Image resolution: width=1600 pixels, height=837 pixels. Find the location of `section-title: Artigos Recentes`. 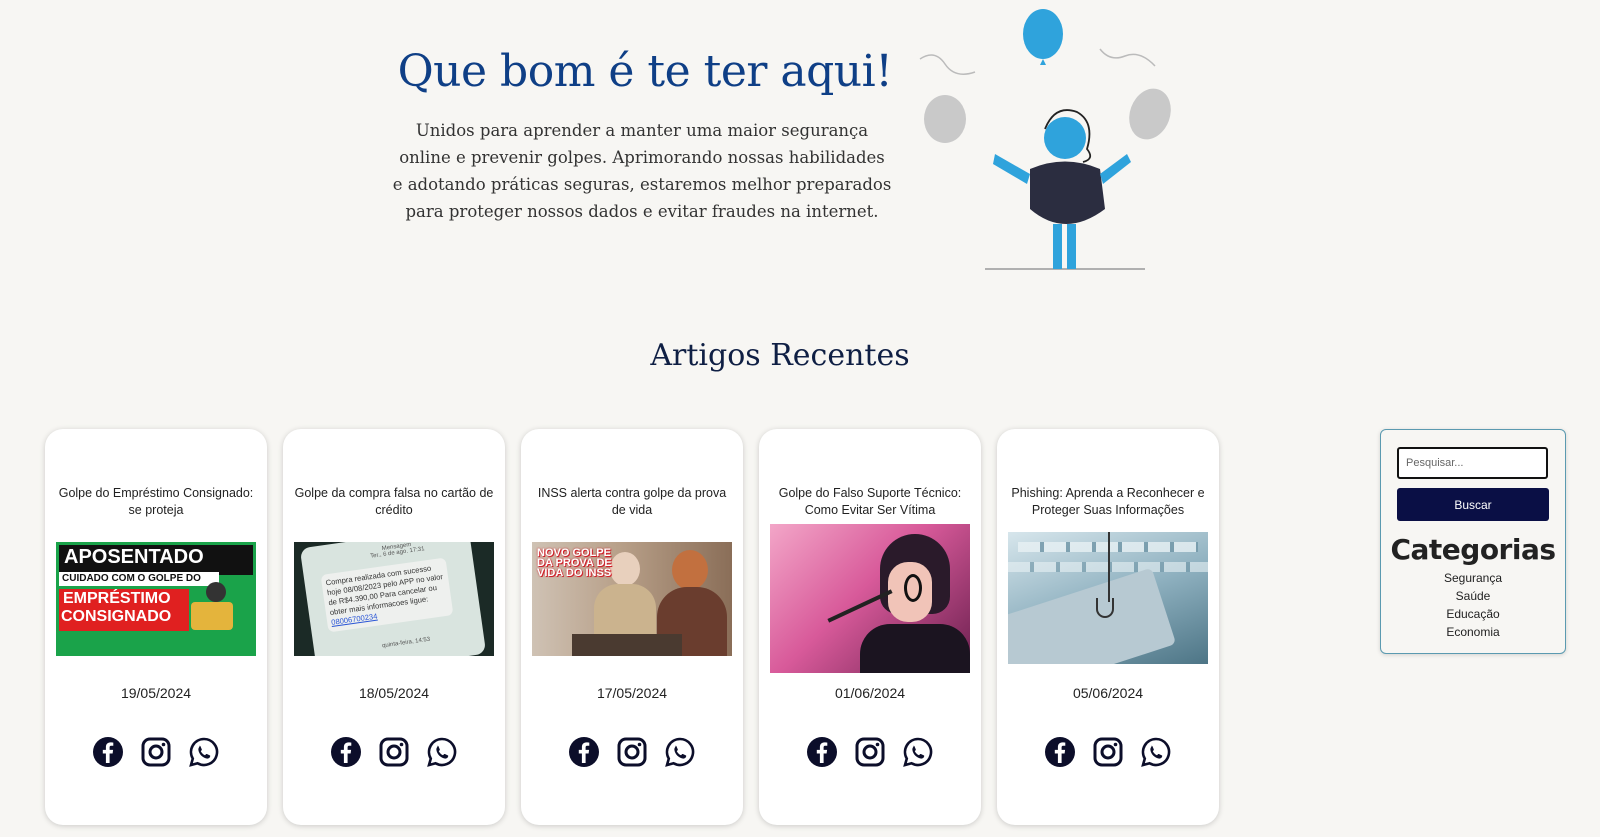

section-title: Artigos Recentes is located at coordinates (780, 355).